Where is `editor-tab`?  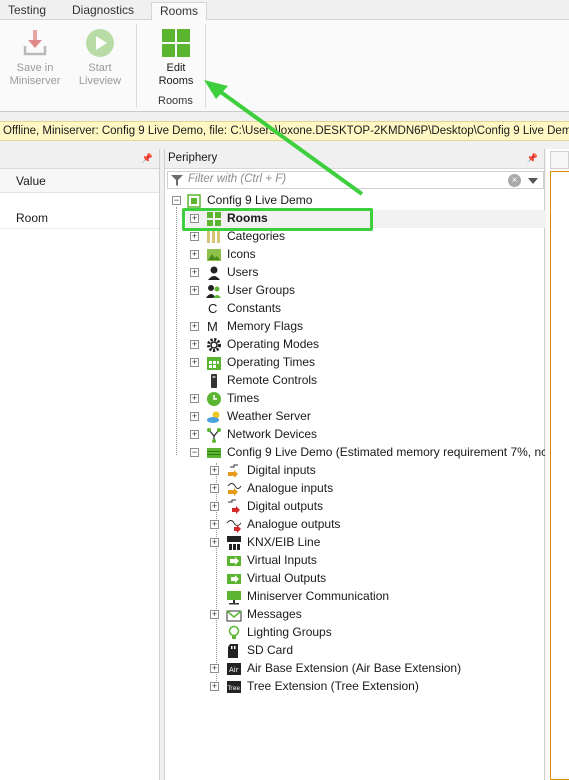
editor-tab is located at coordinates (559, 160).